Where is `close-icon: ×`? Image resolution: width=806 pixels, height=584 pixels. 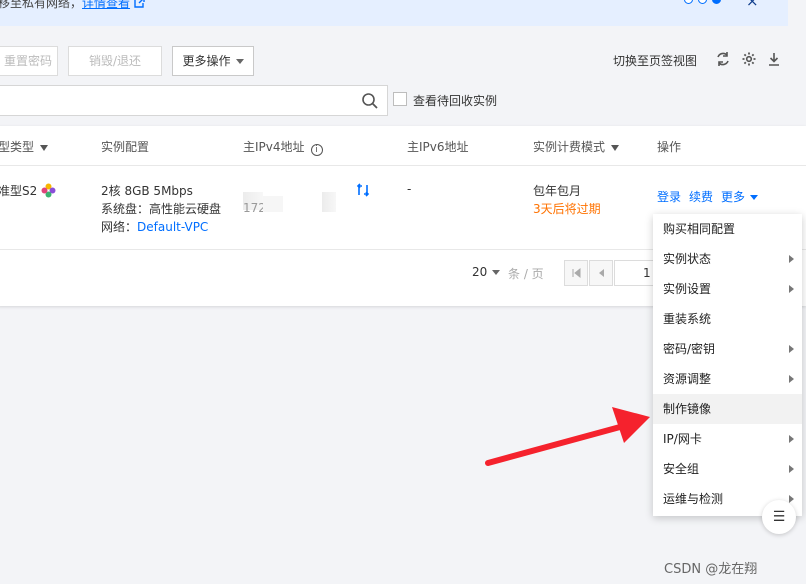
close-icon: × is located at coordinates (752, 5).